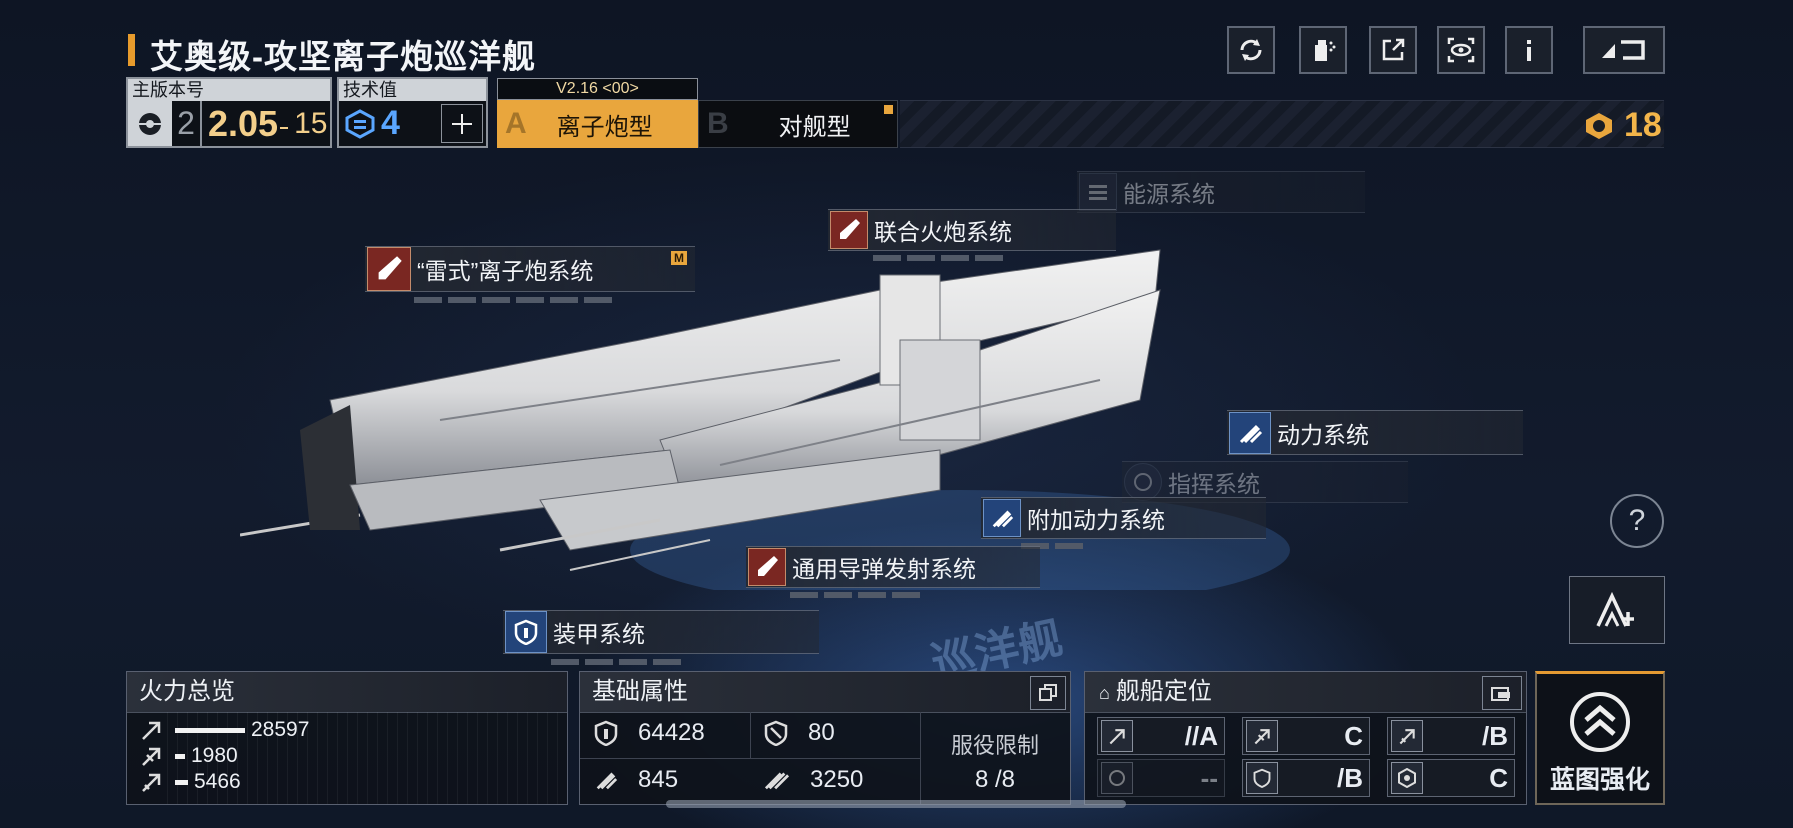 This screenshot has width=1793, height=828. Describe the element at coordinates (131, 50) in the screenshot. I see `title-accent` at that location.